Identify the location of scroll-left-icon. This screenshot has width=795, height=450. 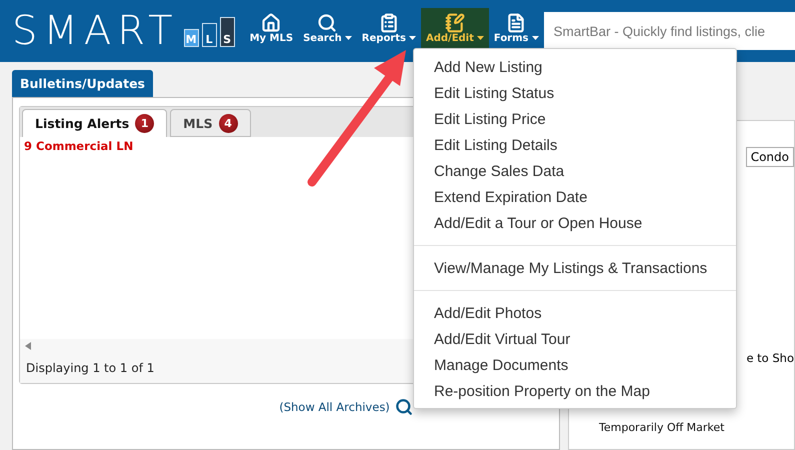
(28, 346).